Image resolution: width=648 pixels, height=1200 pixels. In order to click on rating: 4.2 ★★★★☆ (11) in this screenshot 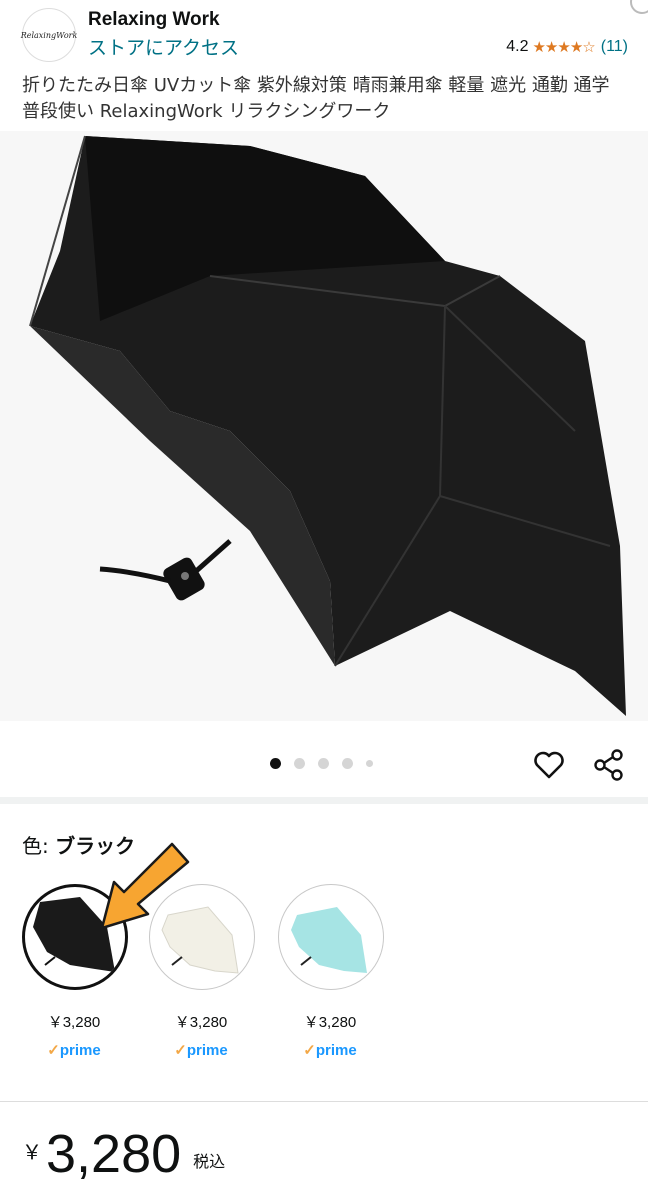, I will do `click(567, 47)`.